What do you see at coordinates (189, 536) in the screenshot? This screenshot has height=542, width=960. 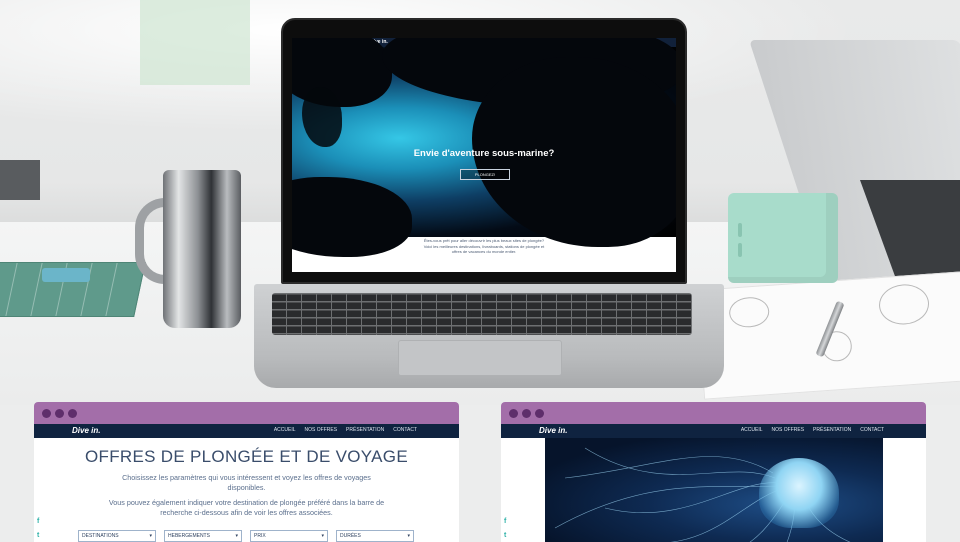 I see `hebergements-select-label: HEBERGEMENTS` at bounding box center [189, 536].